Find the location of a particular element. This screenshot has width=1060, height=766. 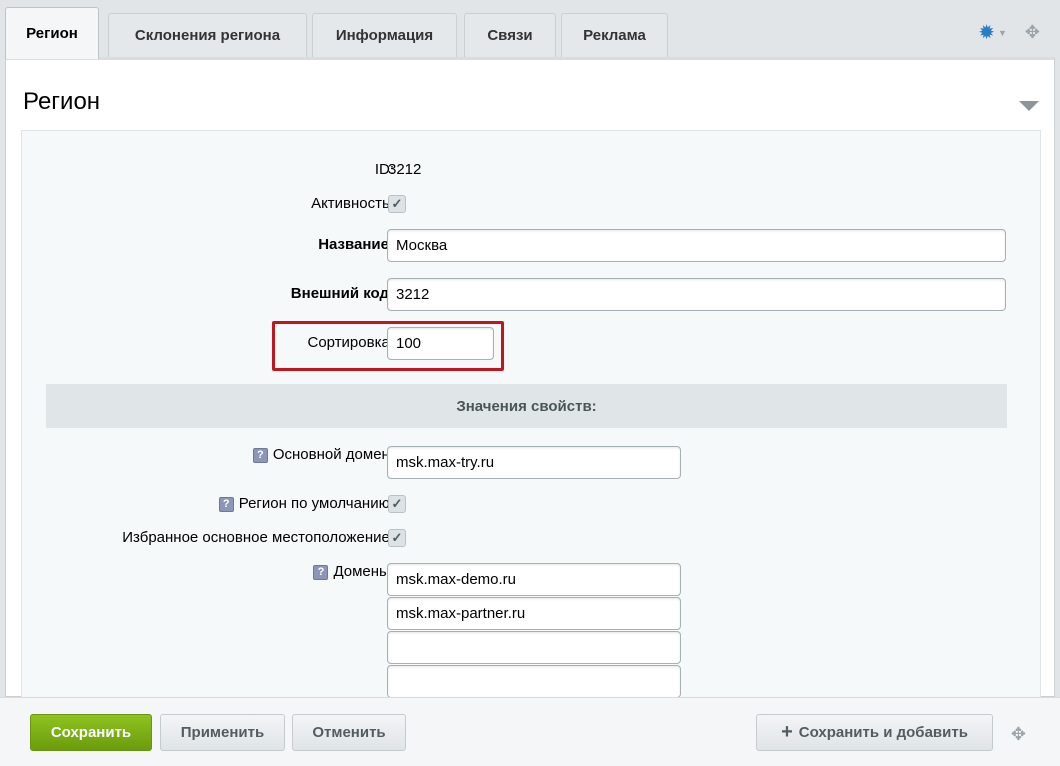

tab-tools: ✹ ▼ ✥ is located at coordinates (1009, 32).